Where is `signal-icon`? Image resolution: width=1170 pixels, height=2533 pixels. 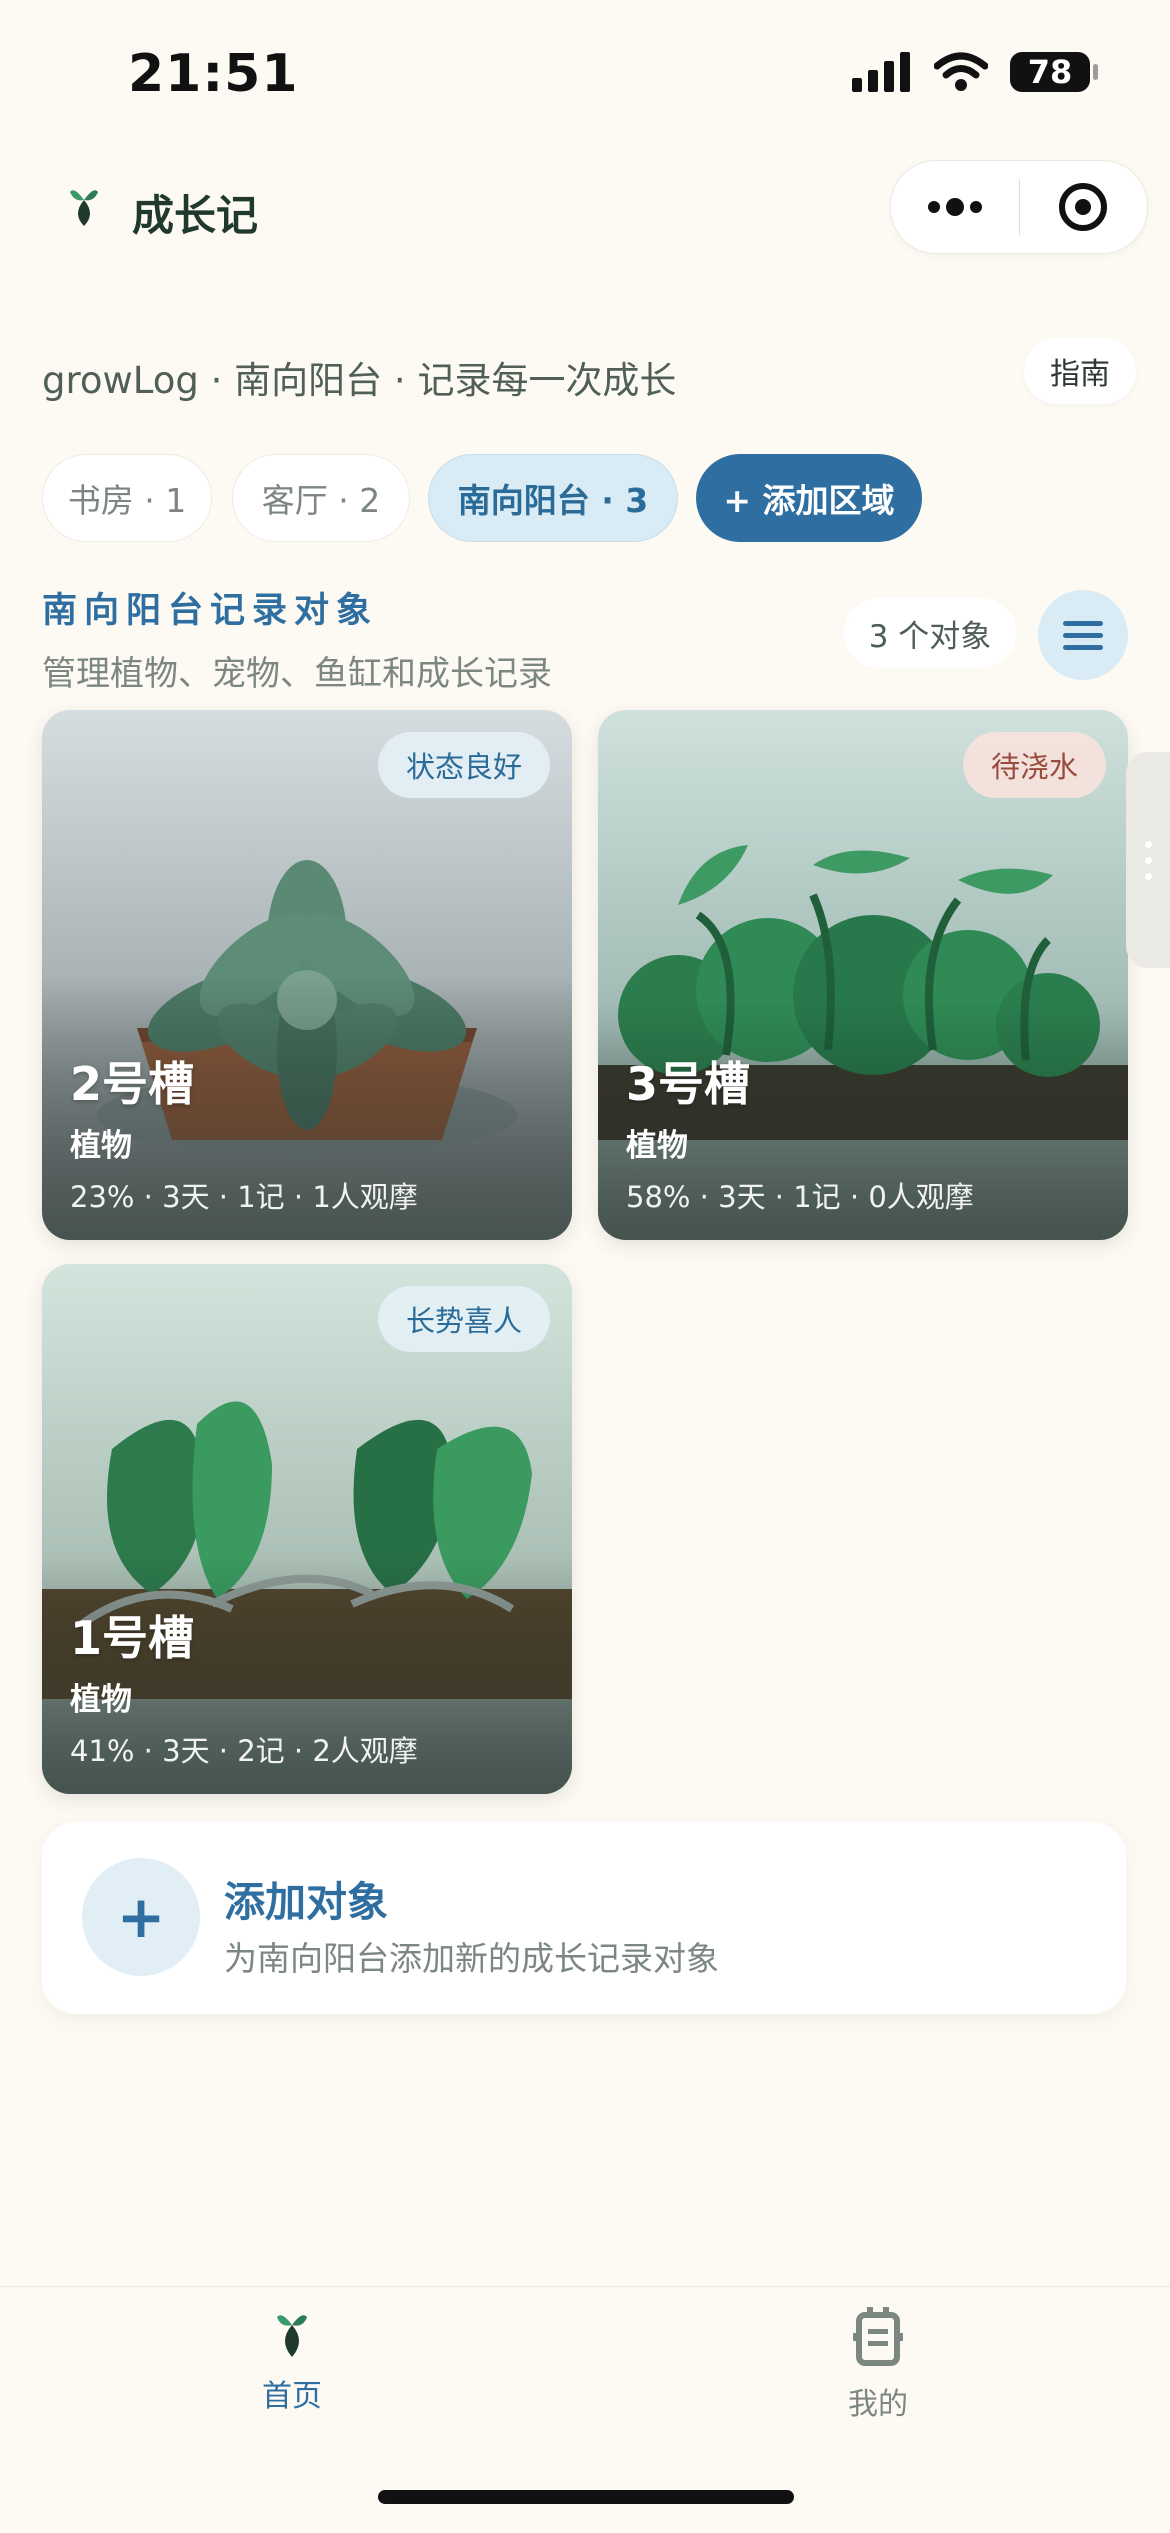
signal-icon is located at coordinates (881, 72).